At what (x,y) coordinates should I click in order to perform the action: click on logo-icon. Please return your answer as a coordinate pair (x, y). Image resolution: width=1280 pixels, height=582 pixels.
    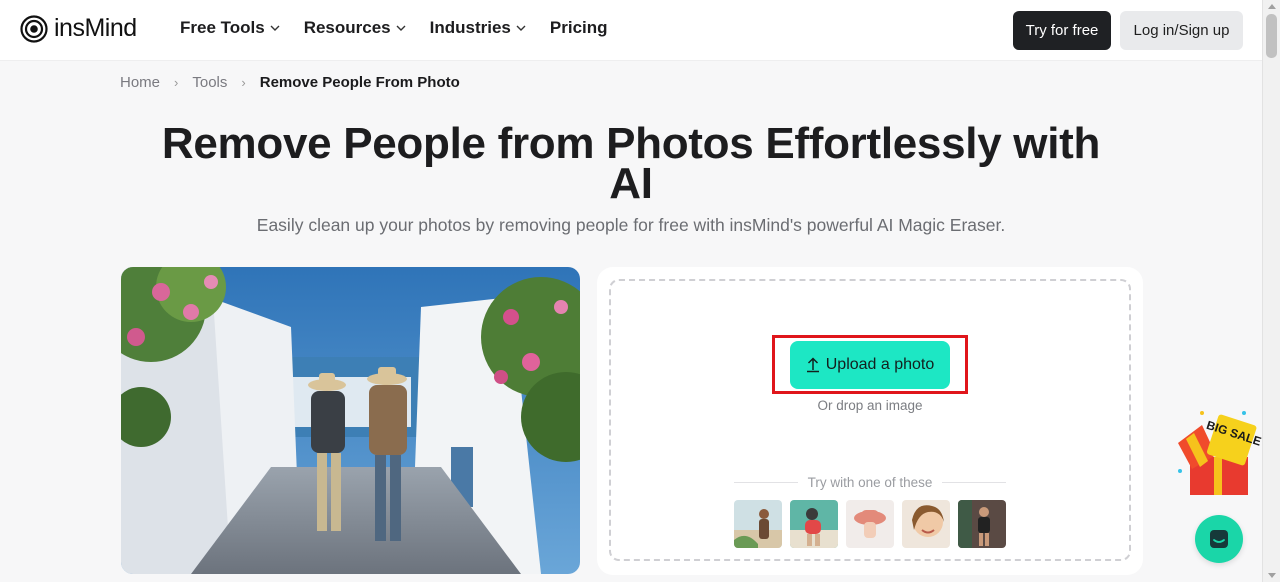
    Looking at the image, I should click on (34, 28).